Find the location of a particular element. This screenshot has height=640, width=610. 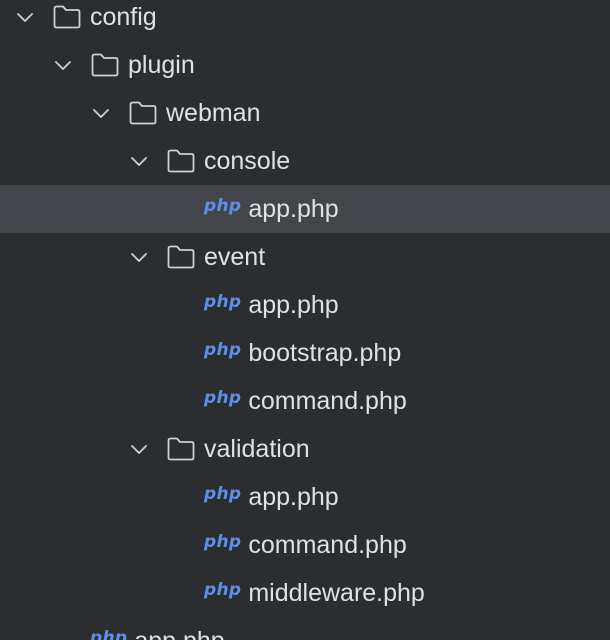

tree-folder-row: console is located at coordinates (305, 161).